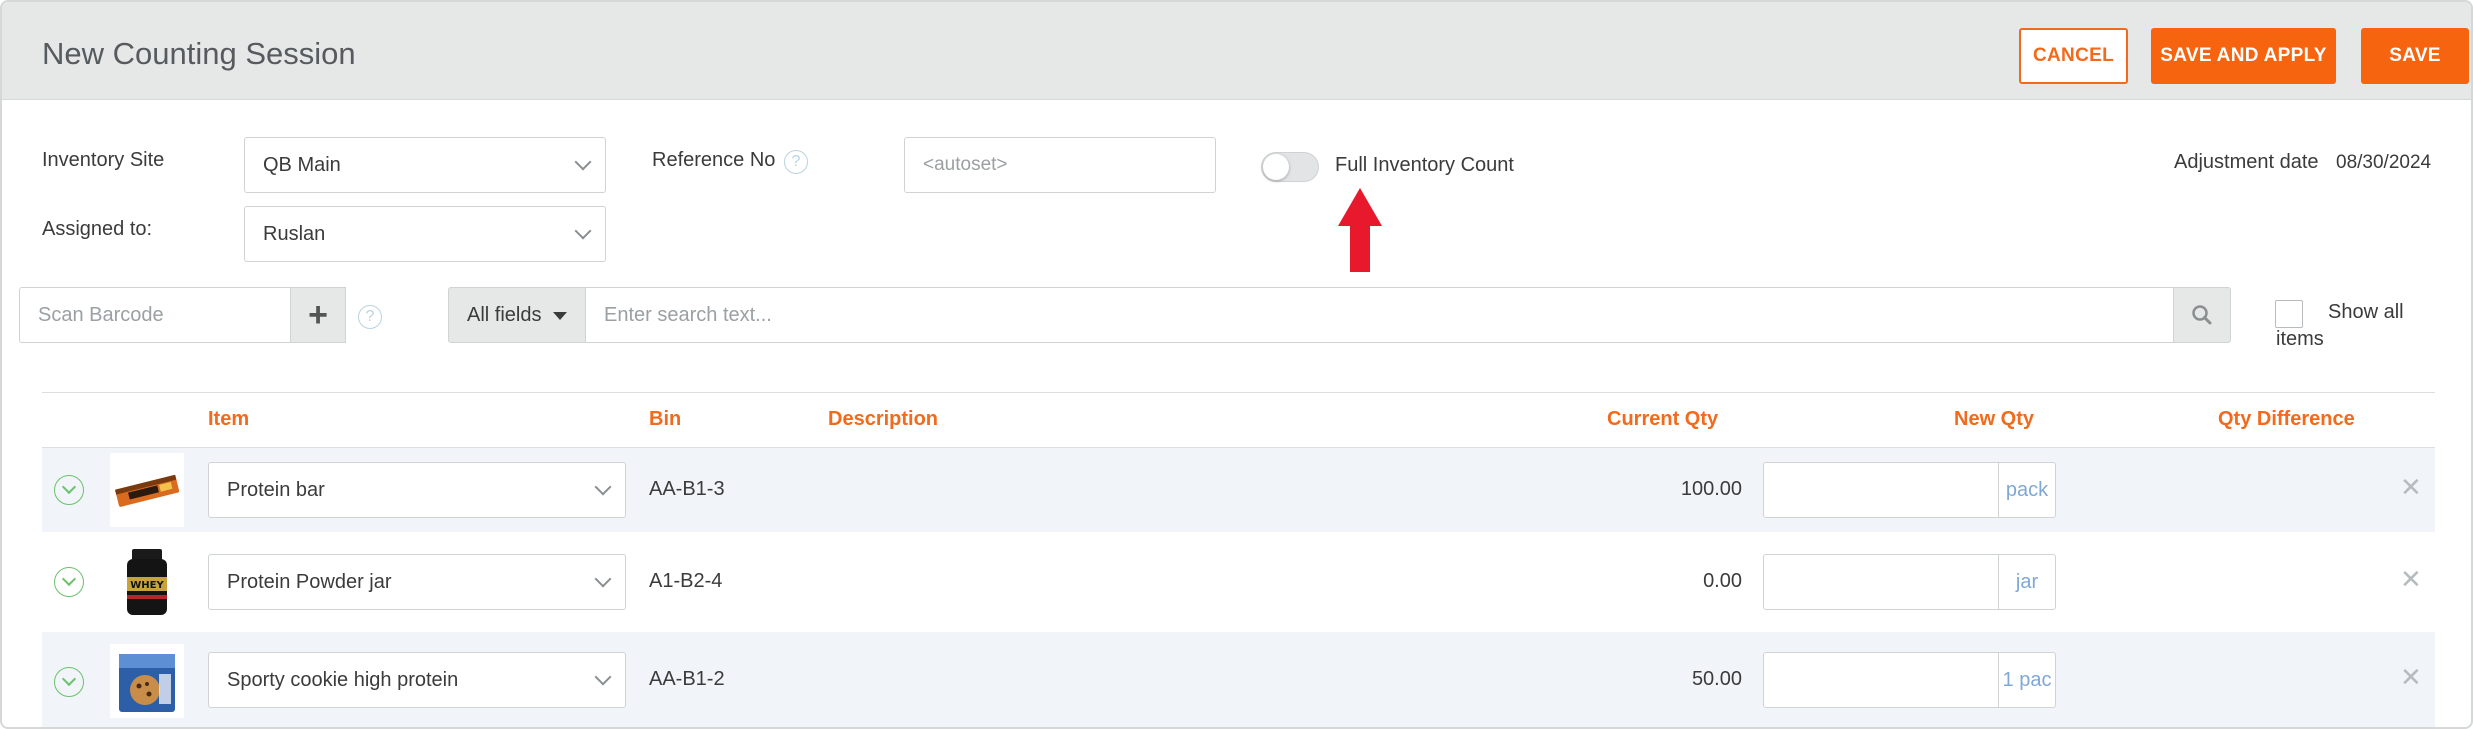  I want to click on item-select: Protein Powder jar, so click(417, 582).